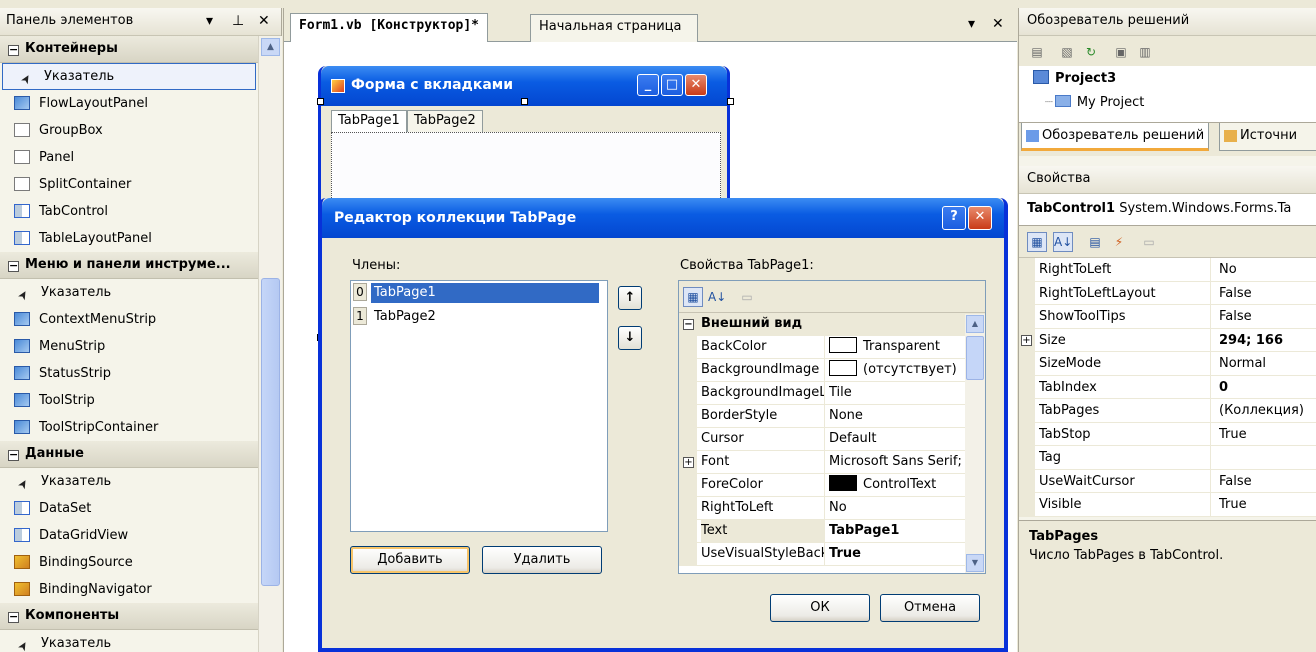 Image resolution: width=1316 pixels, height=652 pixels. I want to click on move-up-button: ↑, so click(630, 298).